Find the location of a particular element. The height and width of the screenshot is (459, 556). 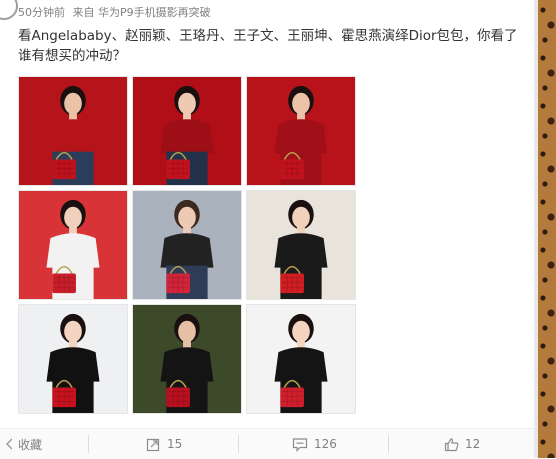

like-count: 12 is located at coordinates (473, 444).